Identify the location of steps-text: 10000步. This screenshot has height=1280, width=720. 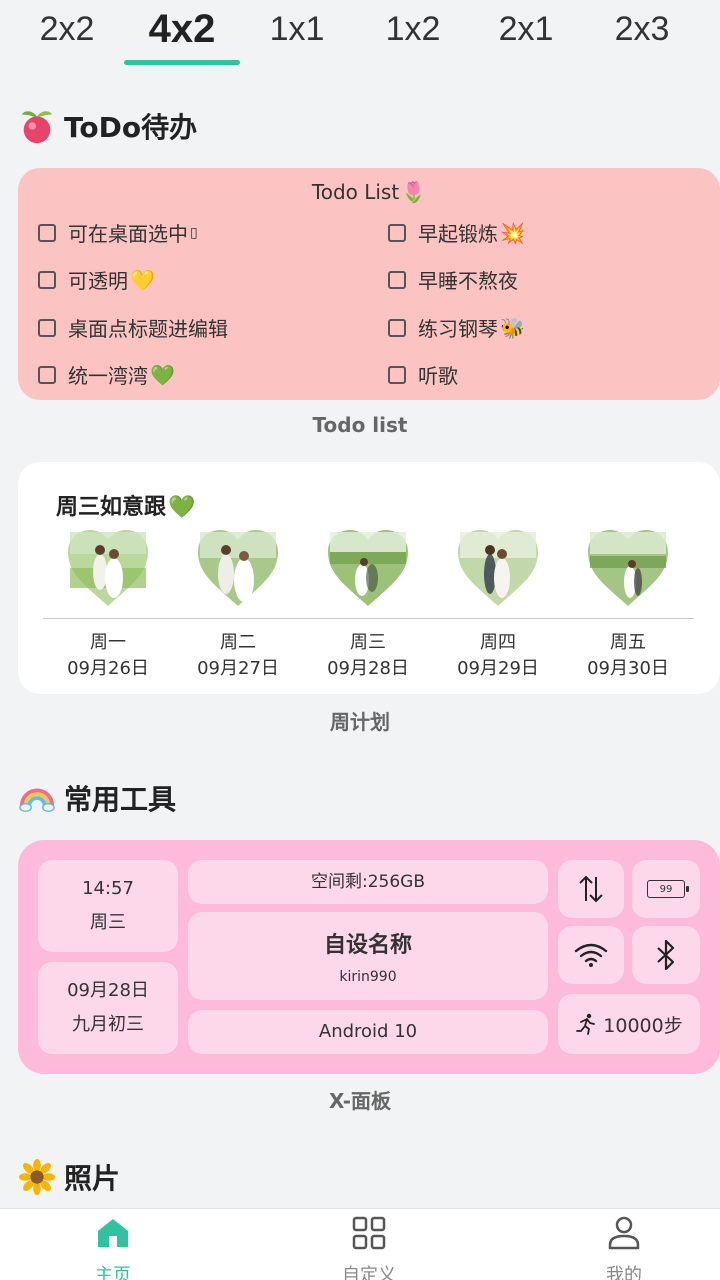
(643, 1025).